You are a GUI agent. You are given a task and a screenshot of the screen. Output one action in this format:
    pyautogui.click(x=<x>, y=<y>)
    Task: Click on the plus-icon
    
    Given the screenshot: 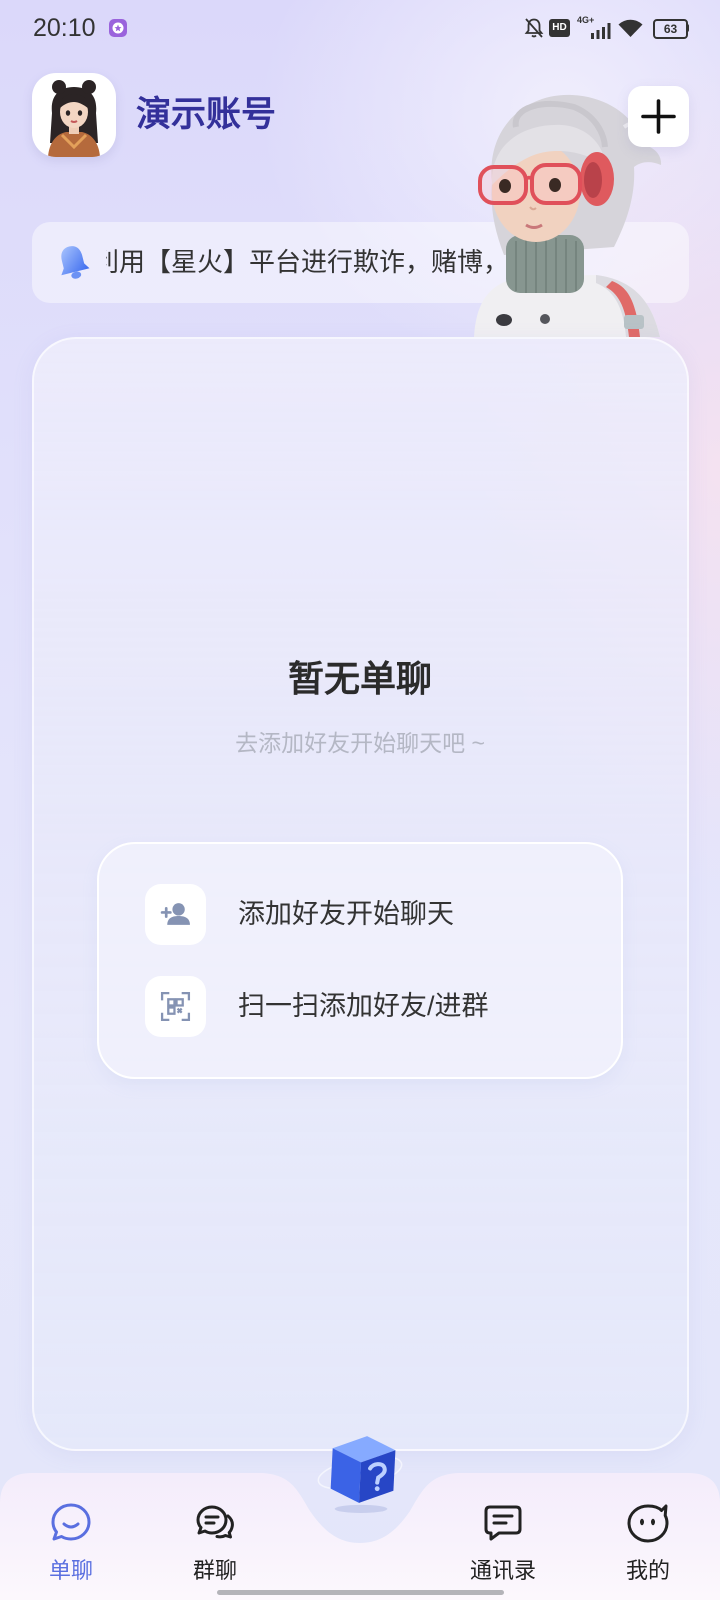 What is the action you would take?
    pyautogui.click(x=658, y=116)
    